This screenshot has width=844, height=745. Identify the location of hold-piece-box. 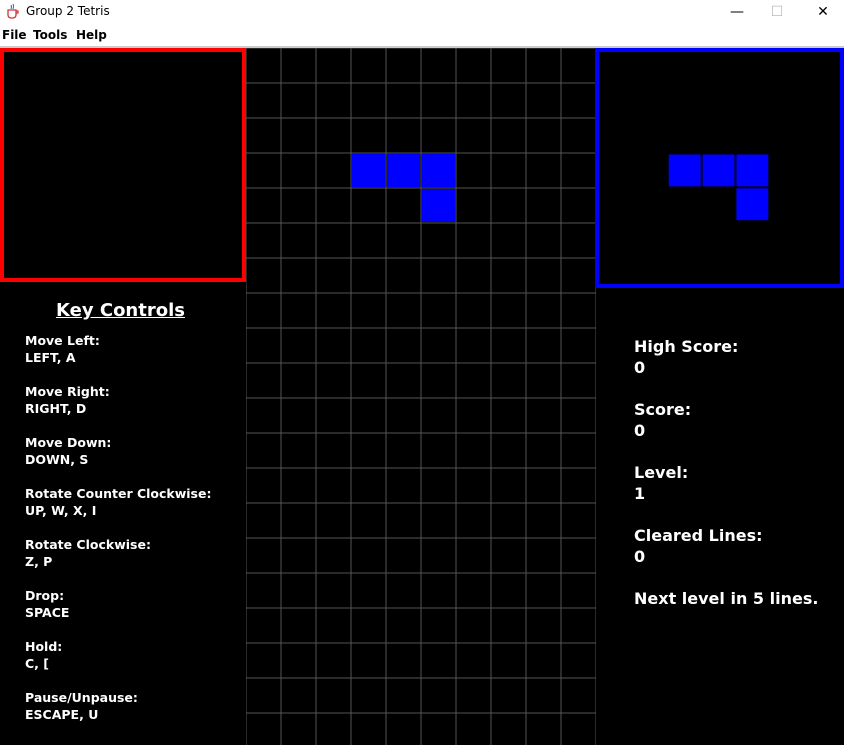
(123, 165).